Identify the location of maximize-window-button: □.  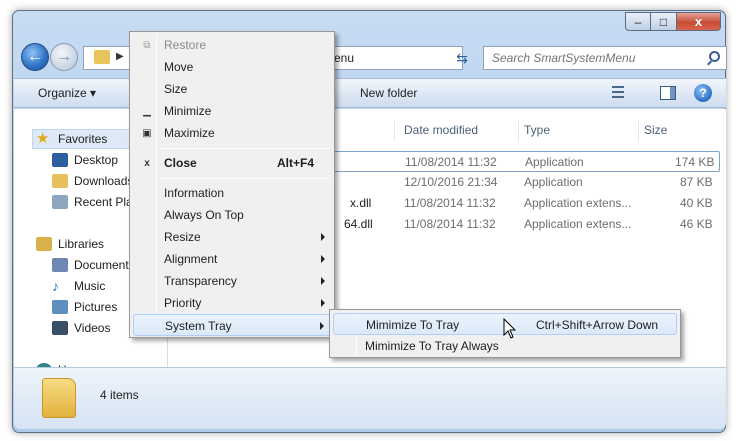
(664, 21).